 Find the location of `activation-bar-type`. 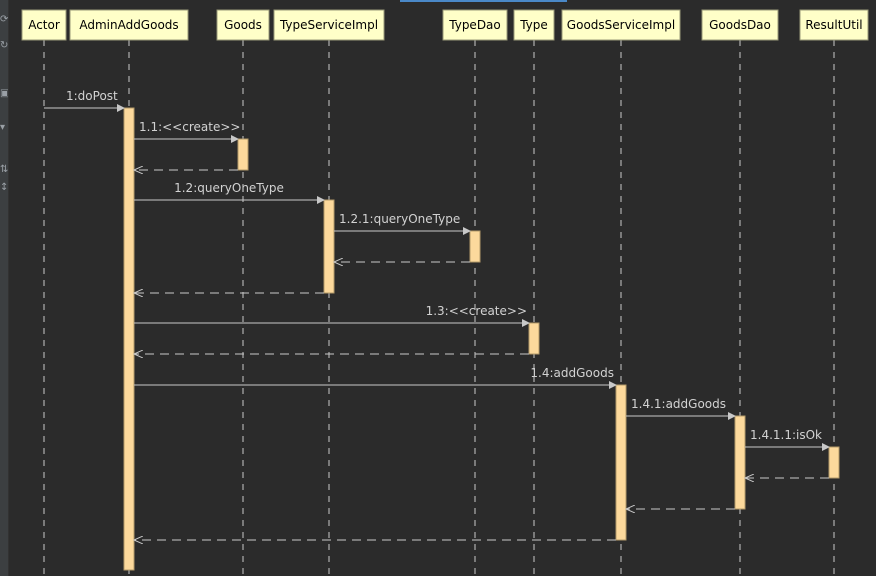

activation-bar-type is located at coordinates (534, 338).